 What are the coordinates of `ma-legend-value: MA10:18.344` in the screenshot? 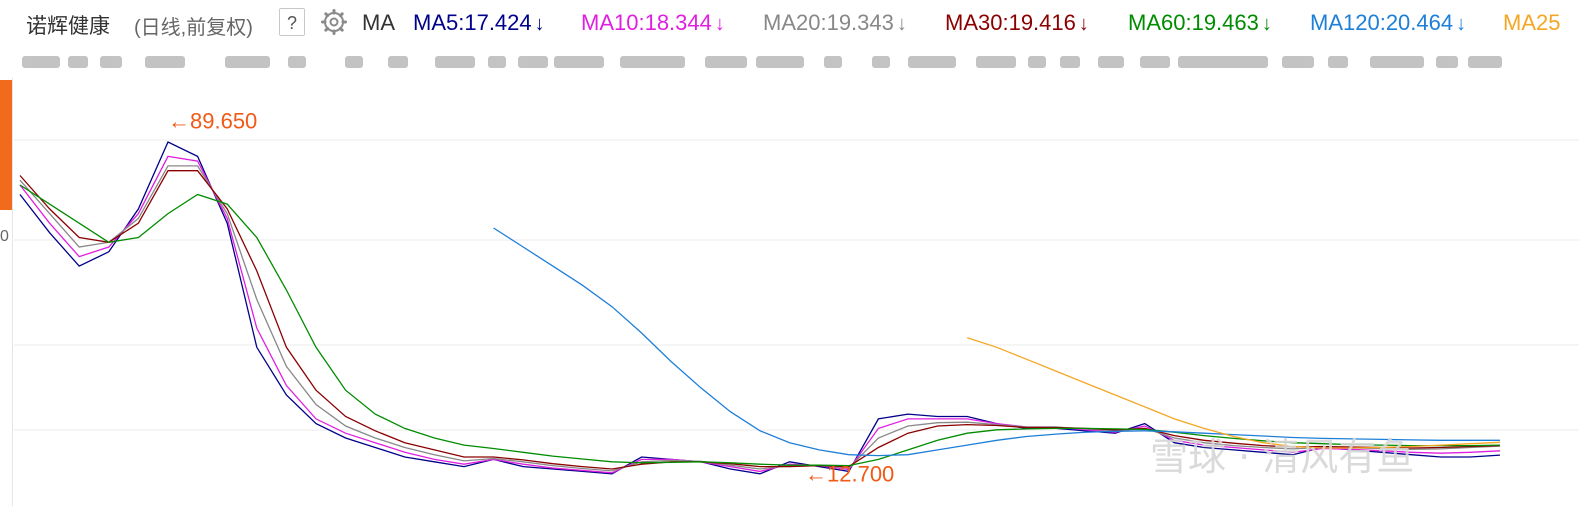 It's located at (646, 22).